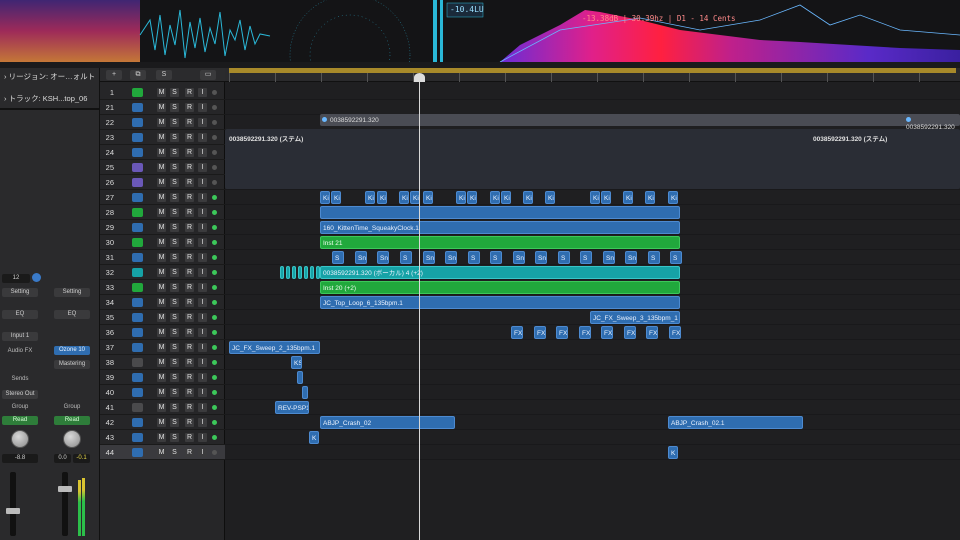 This screenshot has width=960, height=540. Describe the element at coordinates (640, 120) in the screenshot. I see `marker-region-22: 0038592291.320` at that location.